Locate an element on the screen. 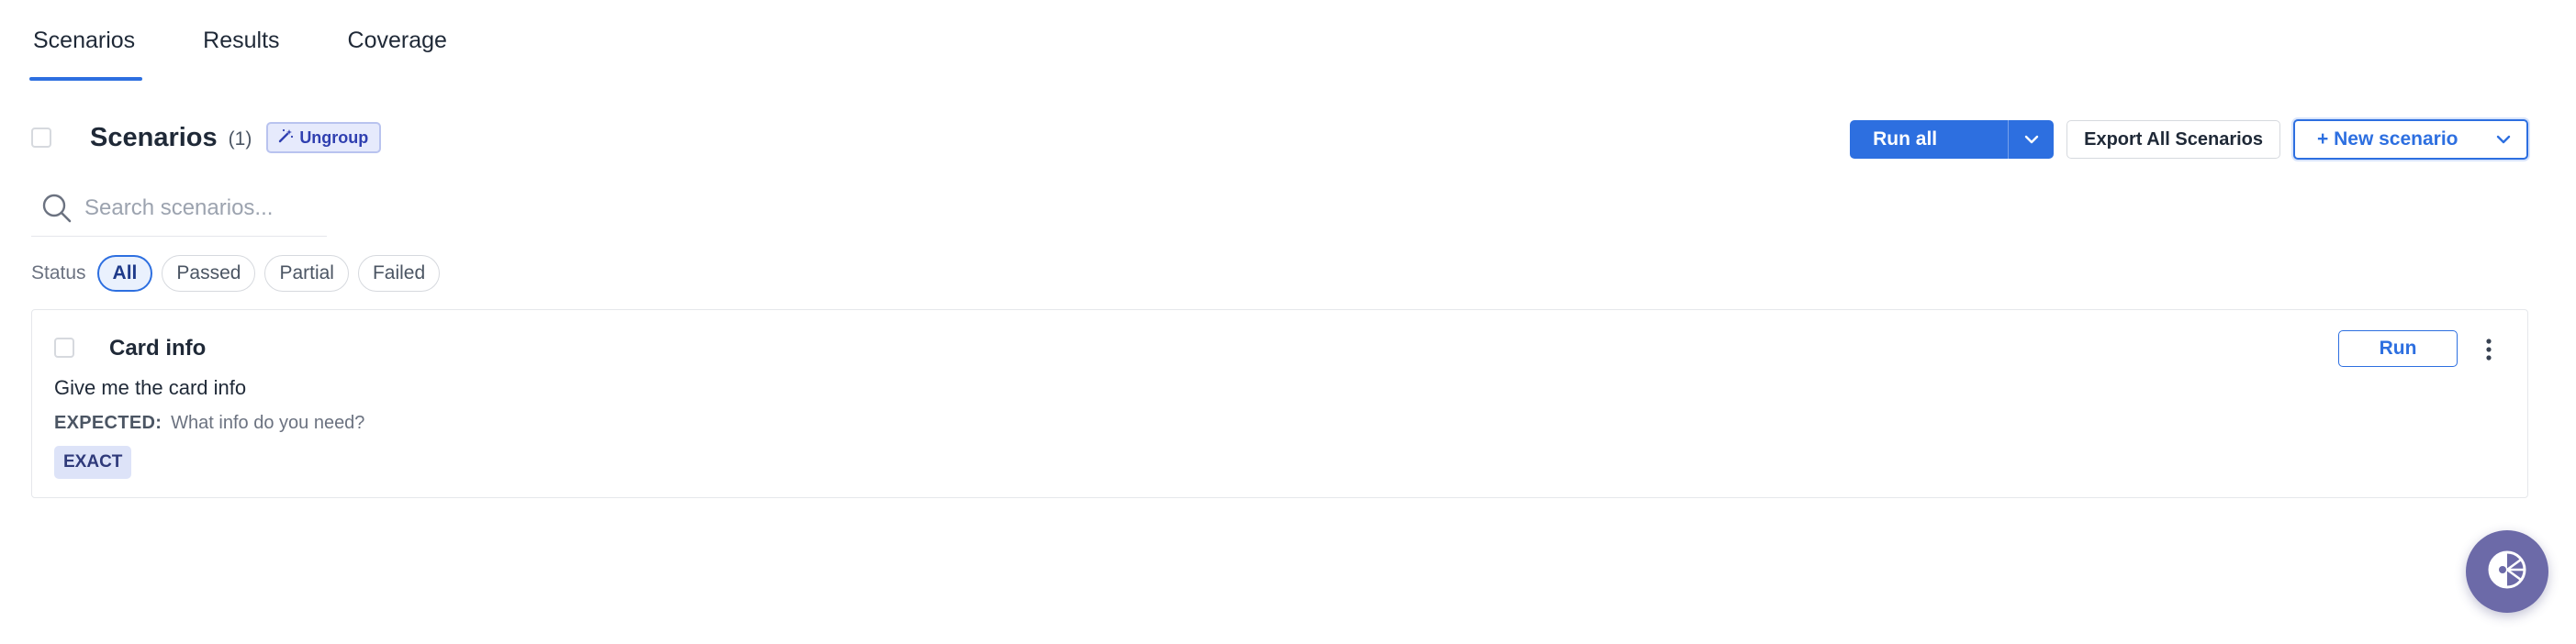  scenario-count: (1) is located at coordinates (240, 139).